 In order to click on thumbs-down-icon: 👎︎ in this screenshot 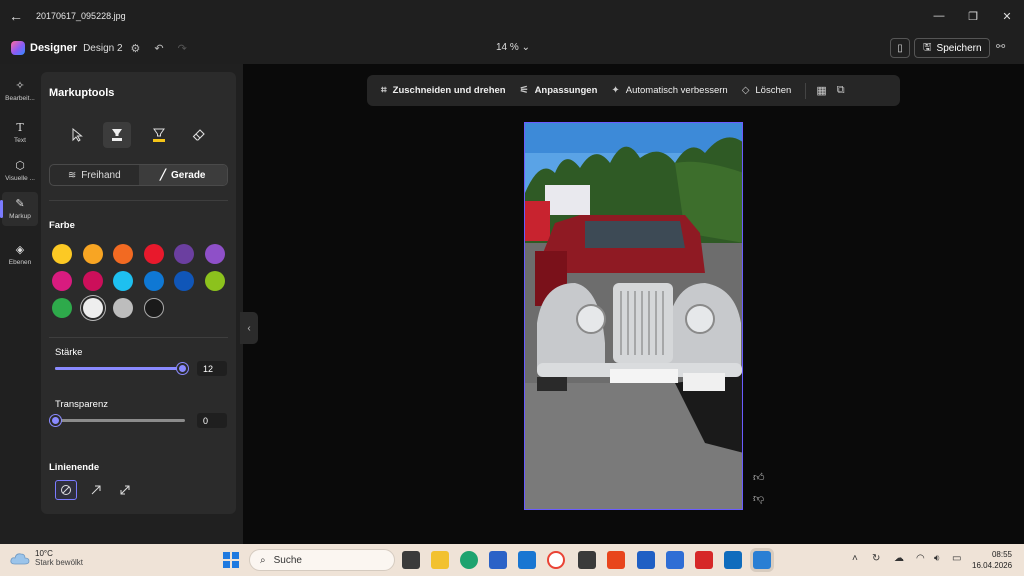, I will do `click(758, 498)`.